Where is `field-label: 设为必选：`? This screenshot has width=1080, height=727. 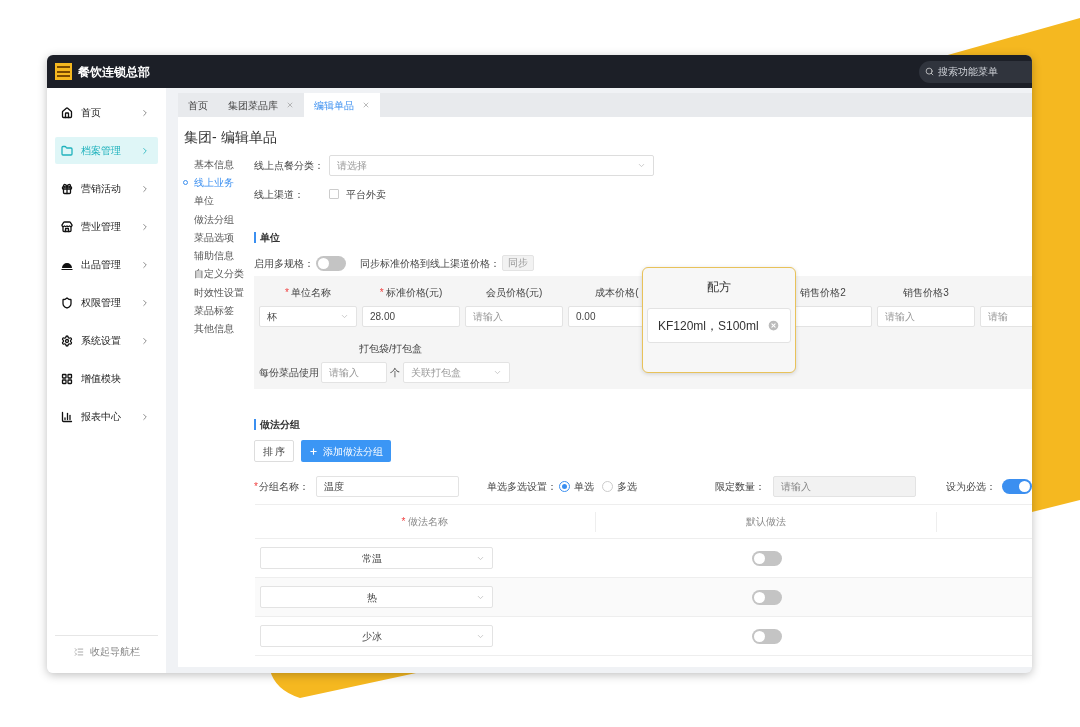
field-label: 设为必选： is located at coordinates (971, 487).